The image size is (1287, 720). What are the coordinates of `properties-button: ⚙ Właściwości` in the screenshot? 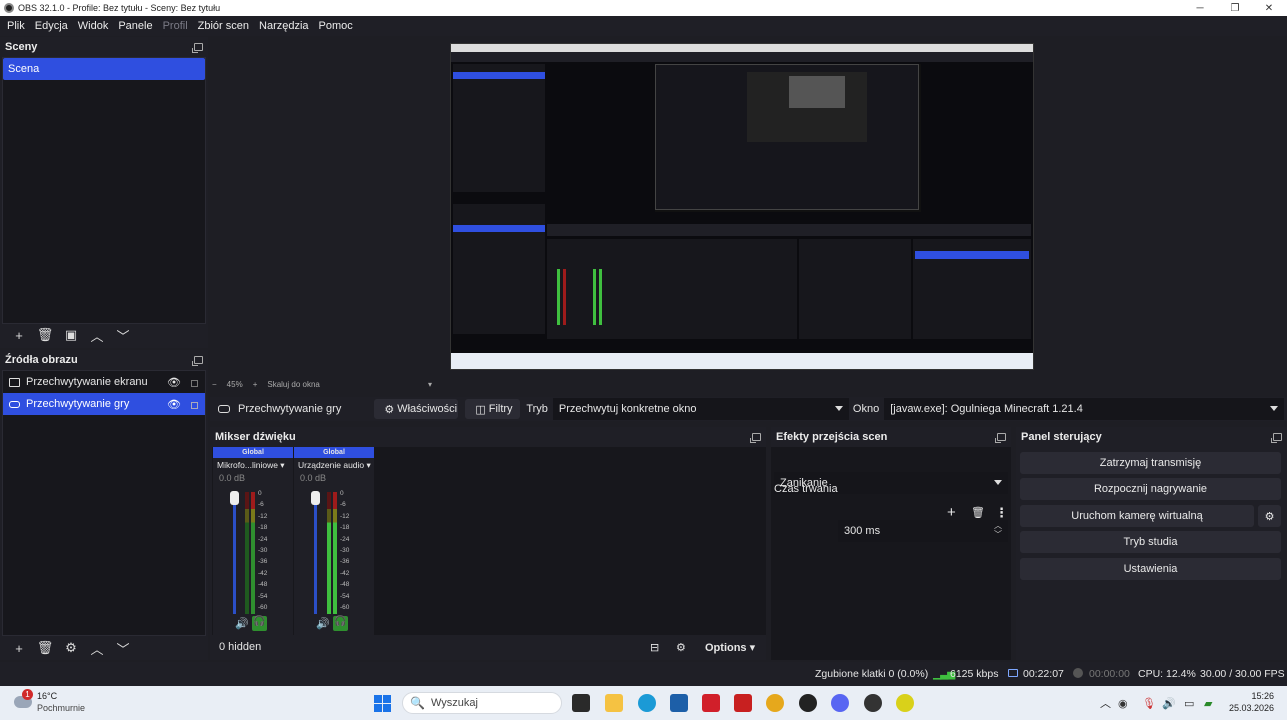 It's located at (416, 409).